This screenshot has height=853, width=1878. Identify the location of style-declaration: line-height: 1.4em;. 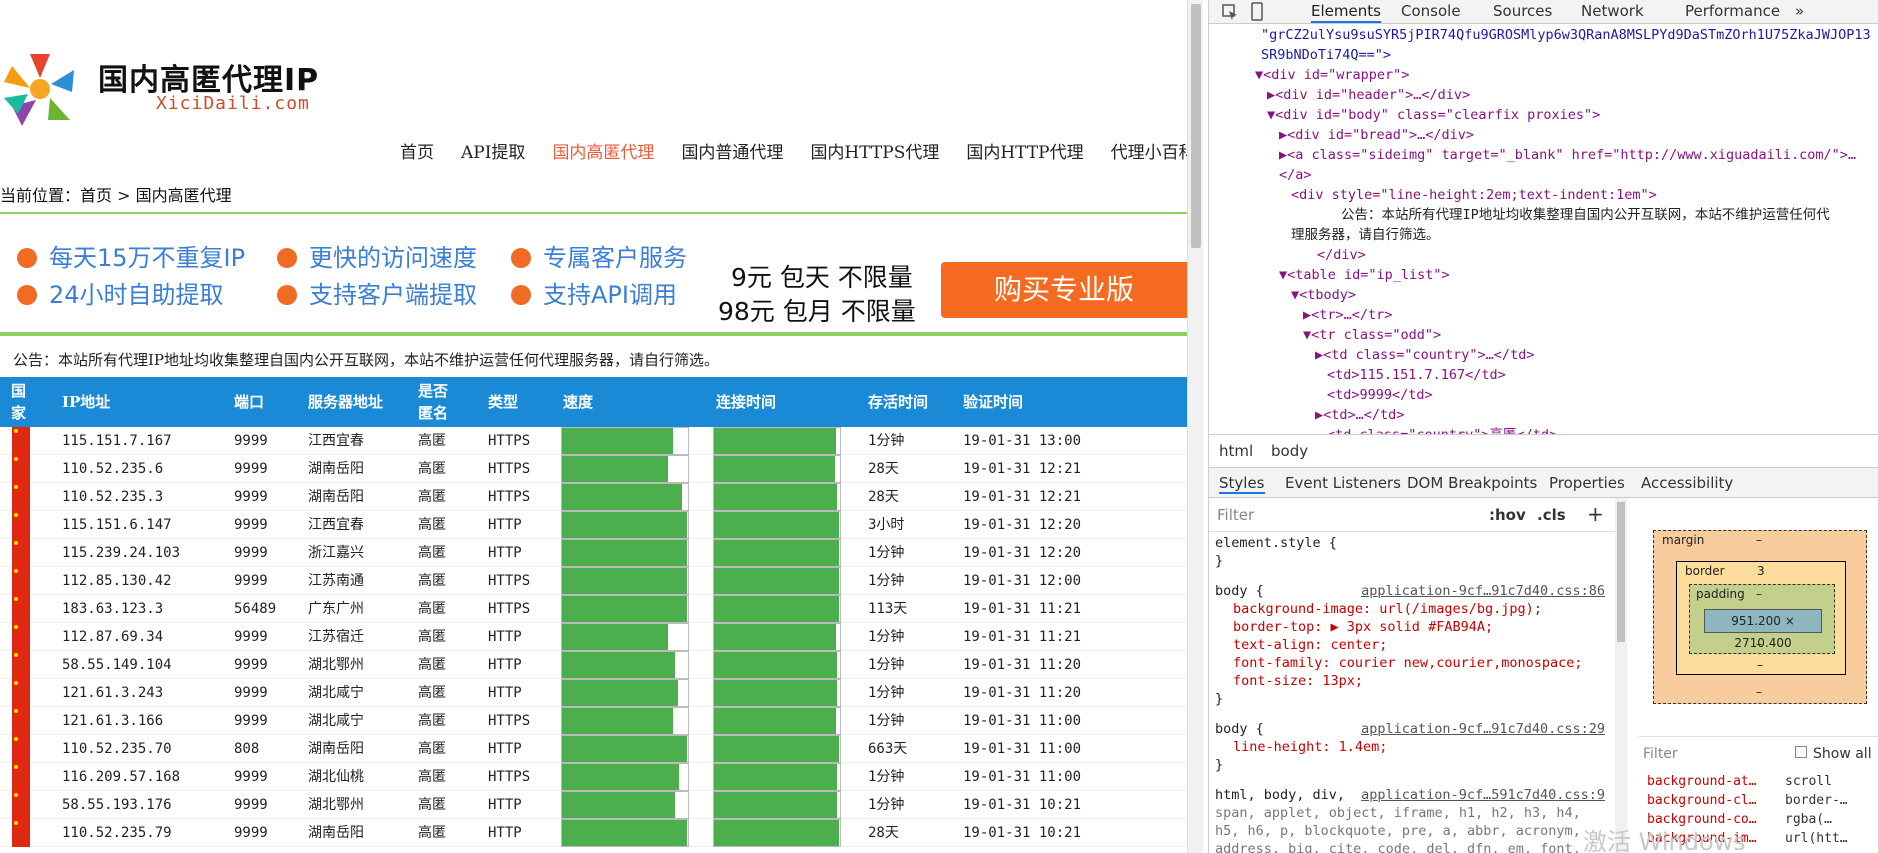
(1310, 747).